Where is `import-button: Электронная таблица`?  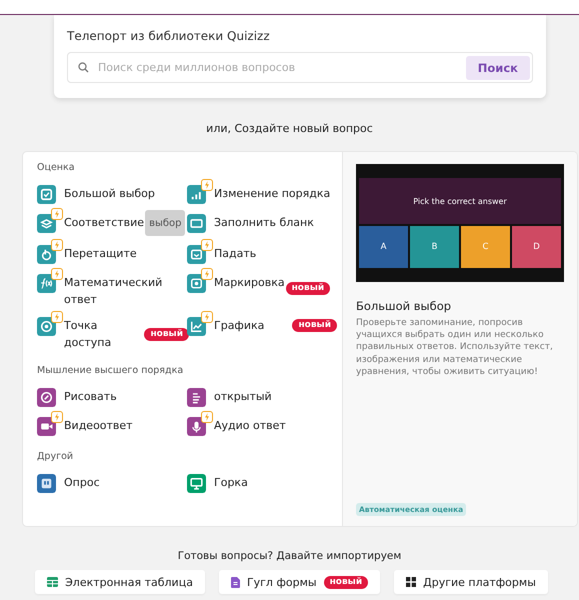 import-button: Электронная таблица is located at coordinates (120, 582).